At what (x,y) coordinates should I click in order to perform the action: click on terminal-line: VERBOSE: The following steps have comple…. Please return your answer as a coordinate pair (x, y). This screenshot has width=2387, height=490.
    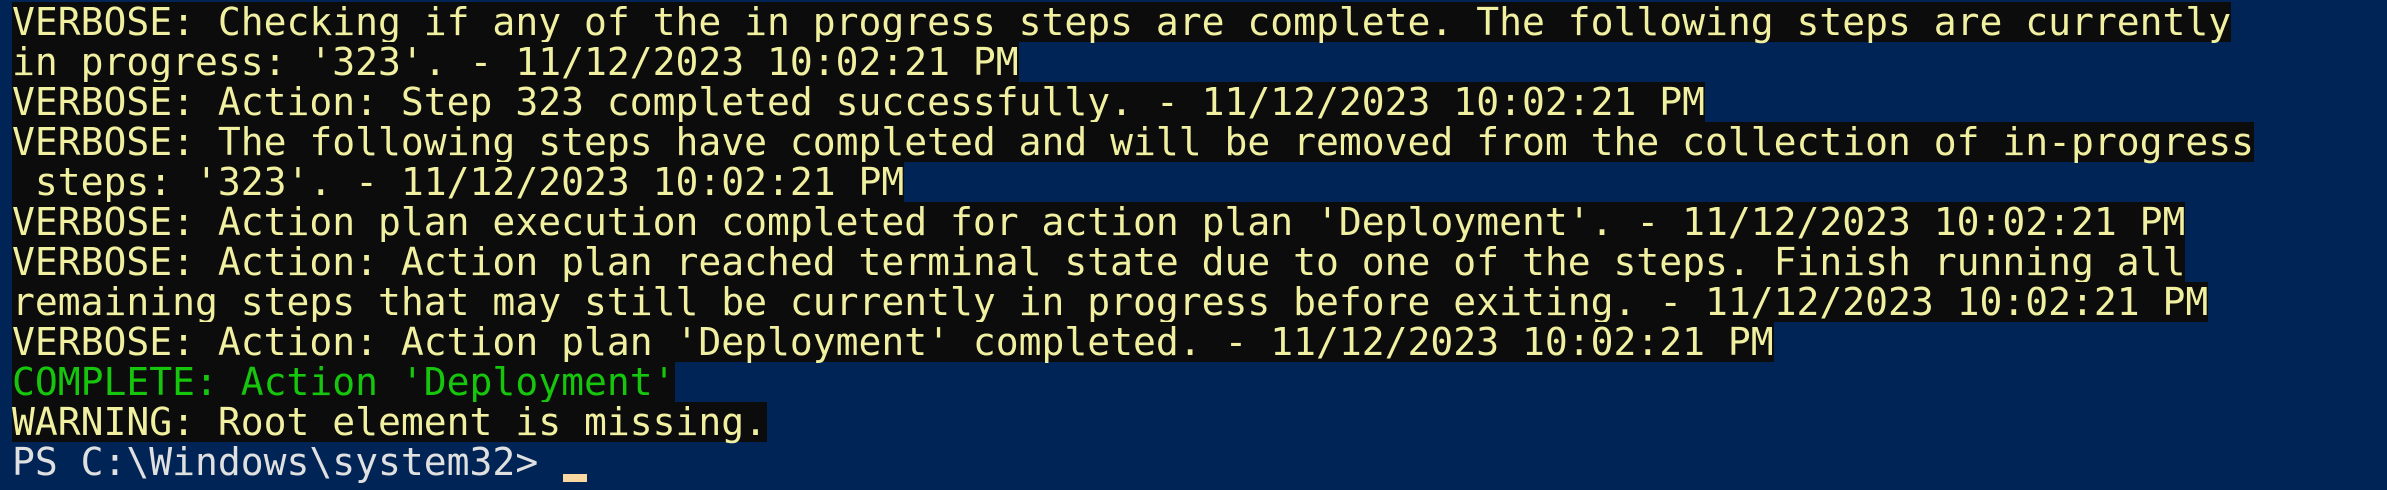
    Looking at the image, I should click on (1193, 142).